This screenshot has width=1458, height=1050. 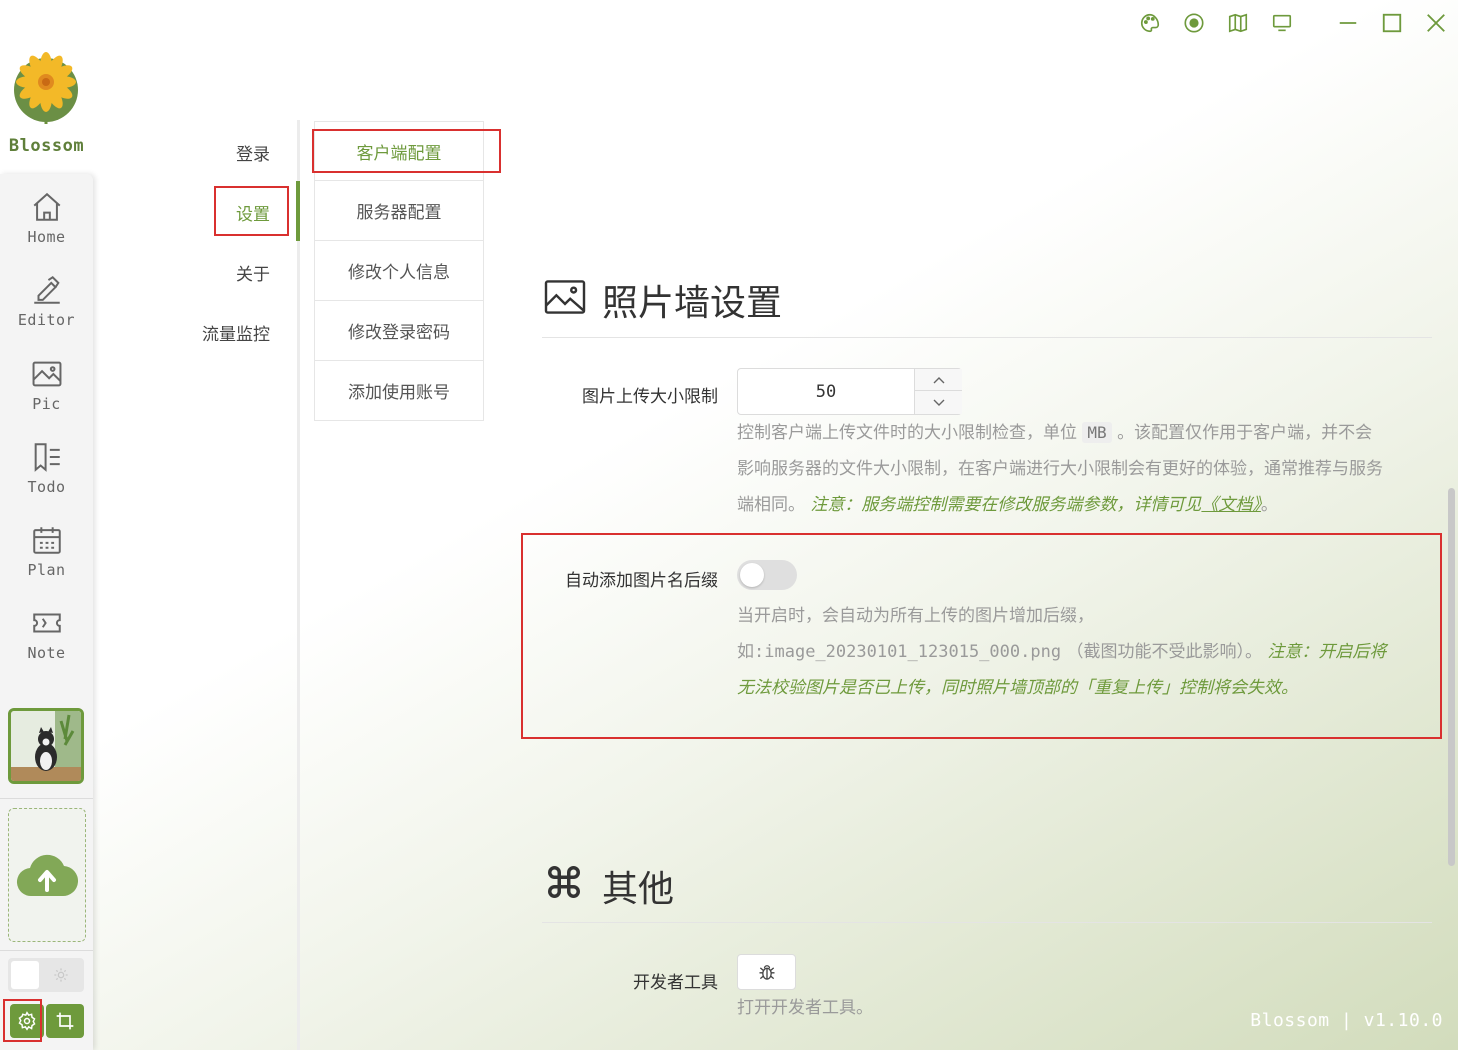 What do you see at coordinates (25, 975) in the screenshot?
I see `theme-toggle-knob` at bounding box center [25, 975].